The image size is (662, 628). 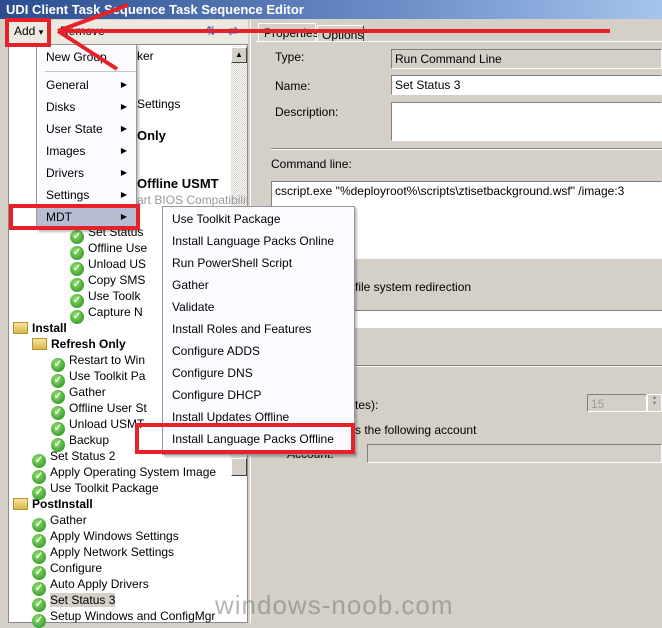 I want to click on annotation-box-mdt, so click(x=74, y=217).